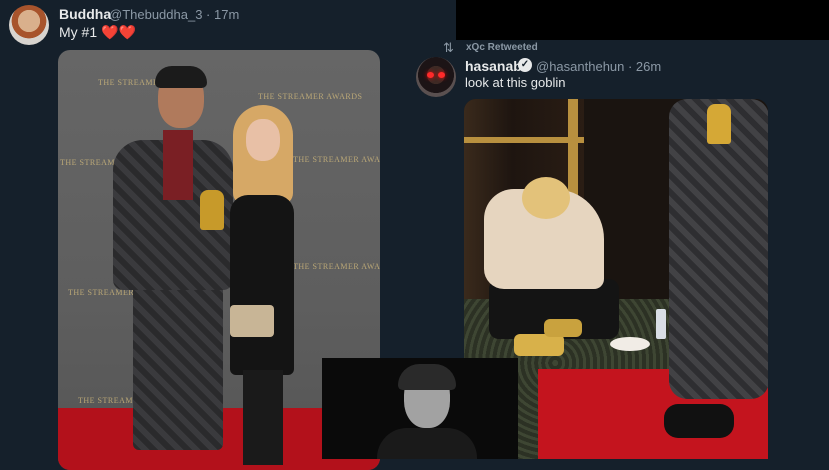  What do you see at coordinates (630, 344) in the screenshot?
I see `plate` at bounding box center [630, 344].